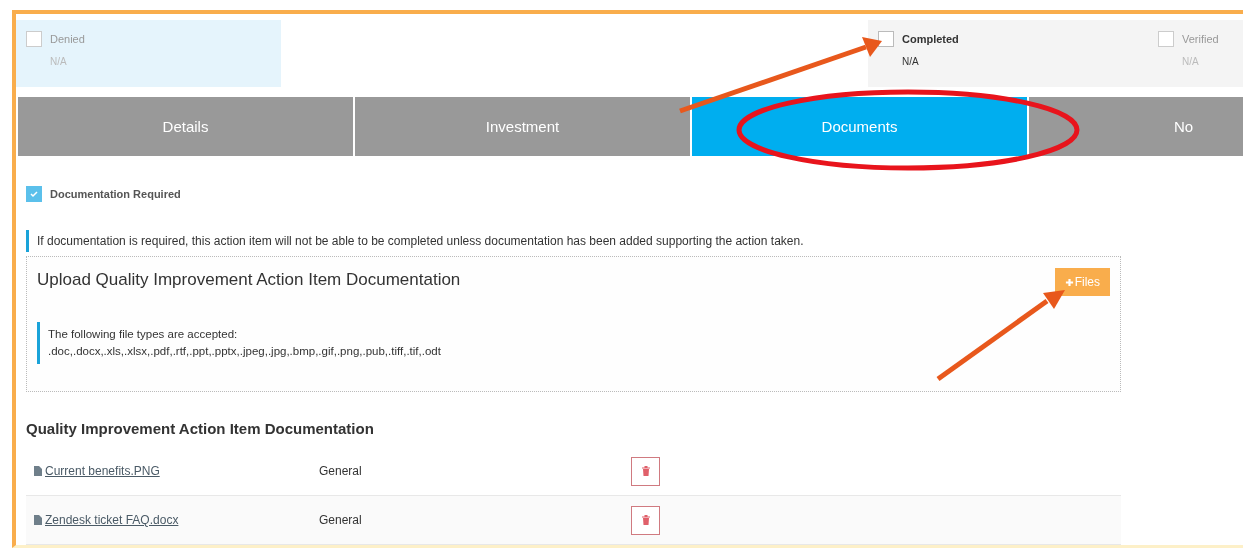 This screenshot has width=1243, height=555. Describe the element at coordinates (200, 428) in the screenshot. I see `section-heading: Quality Improvement Action Item Documentation` at that location.